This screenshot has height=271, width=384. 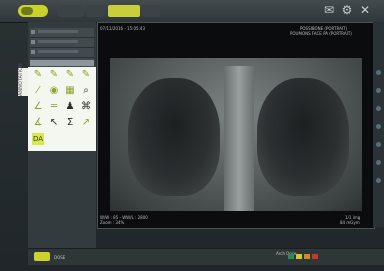 I want to click on cobb-angle-icon: ∡, so click(x=38, y=123).